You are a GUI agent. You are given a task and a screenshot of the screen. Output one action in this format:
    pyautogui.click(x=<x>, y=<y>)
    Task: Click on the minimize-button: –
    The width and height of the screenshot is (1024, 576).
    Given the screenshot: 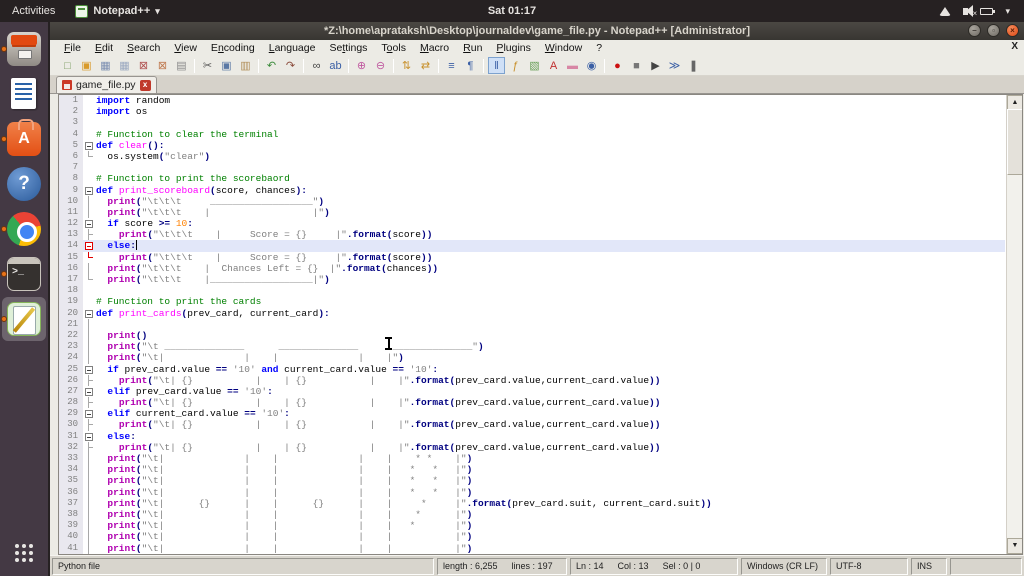 What is the action you would take?
    pyautogui.click(x=974, y=30)
    